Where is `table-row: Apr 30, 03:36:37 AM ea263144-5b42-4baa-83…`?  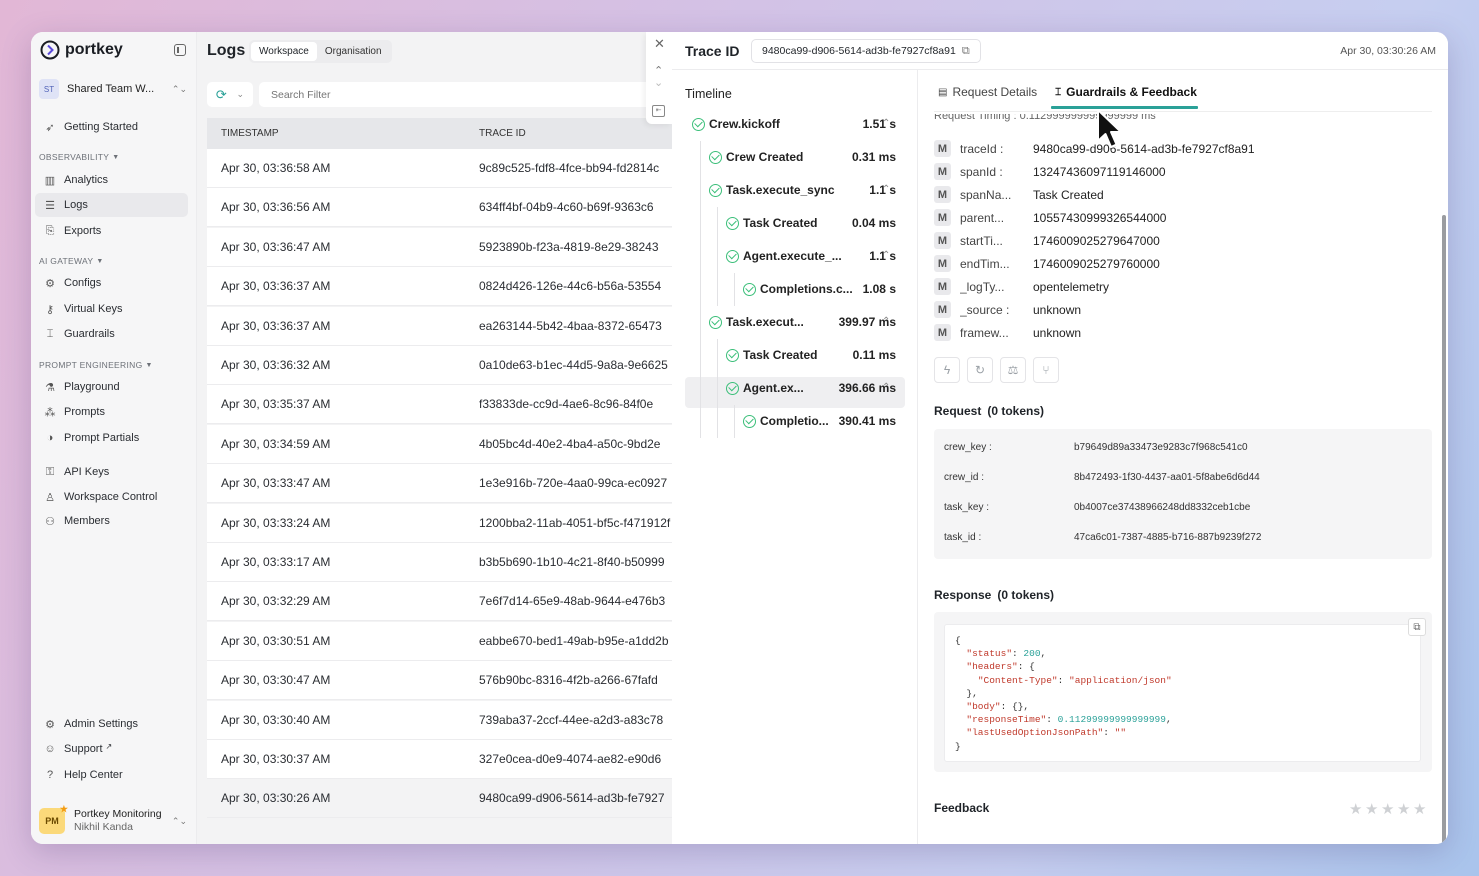 table-row: Apr 30, 03:36:37 AM ea263144-5b42-4baa-83… is located at coordinates (440, 326).